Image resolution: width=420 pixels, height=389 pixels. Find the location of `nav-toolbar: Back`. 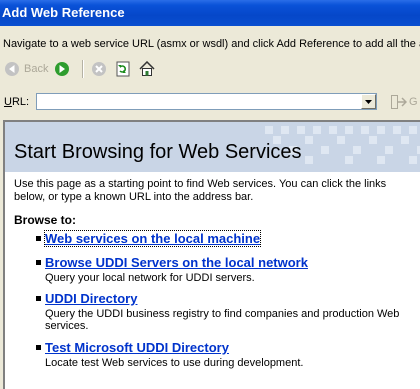

nav-toolbar: Back is located at coordinates (94, 70).